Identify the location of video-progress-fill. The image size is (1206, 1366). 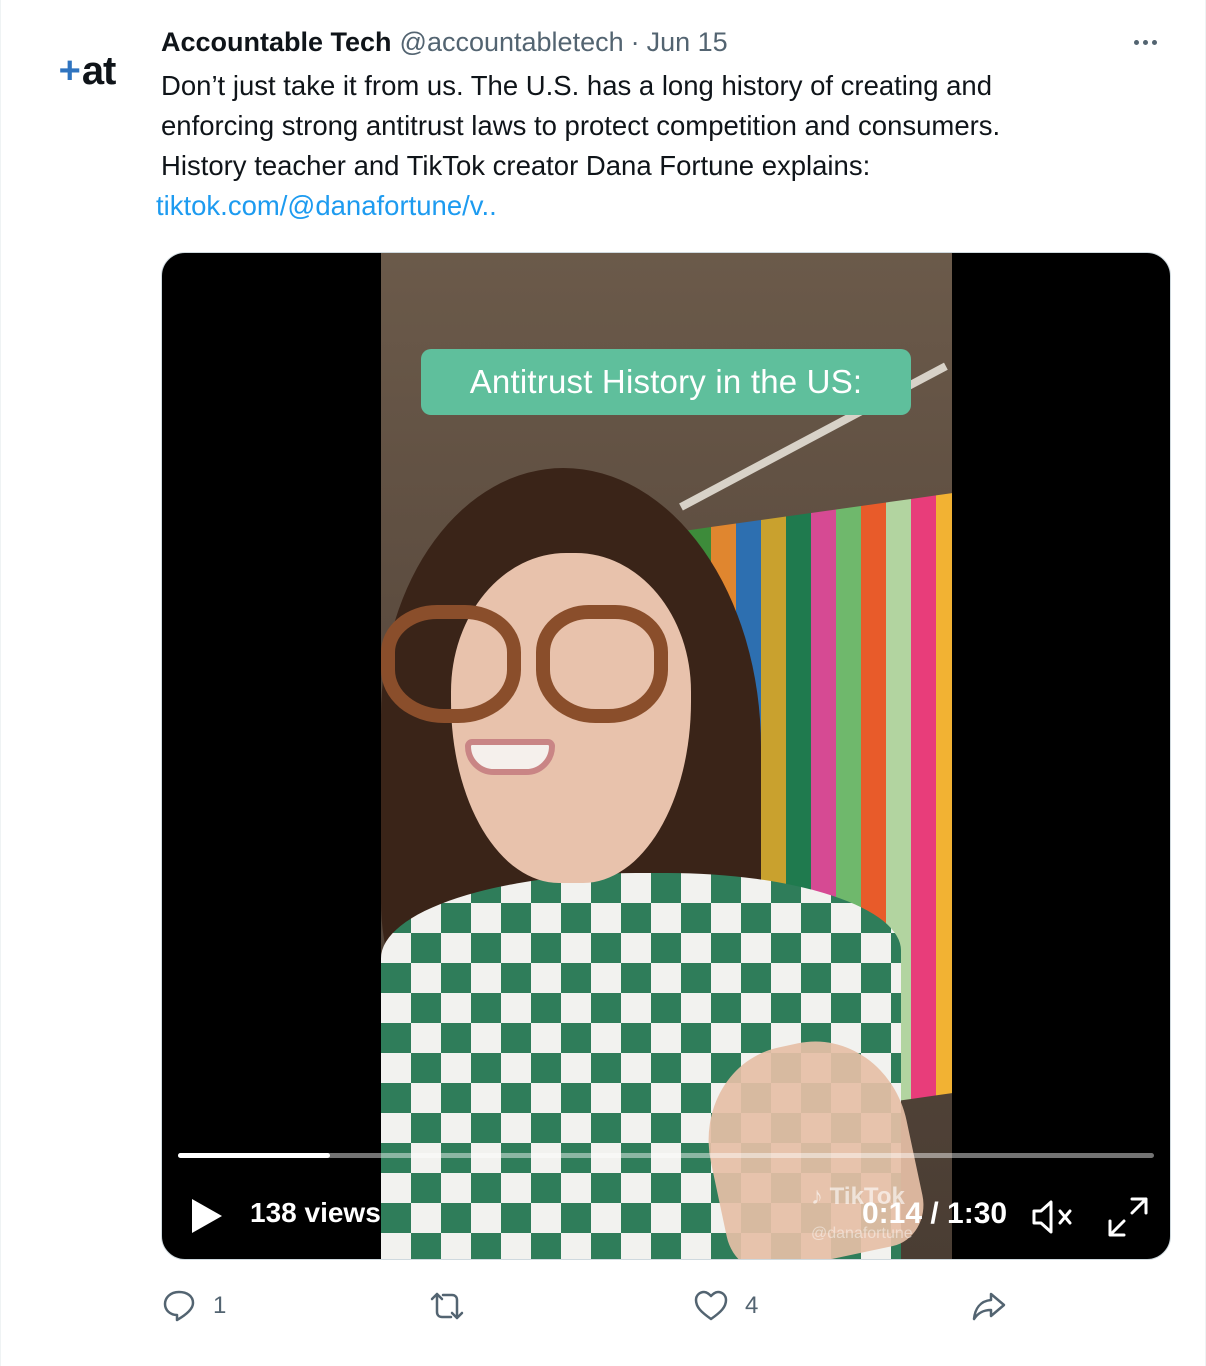
(254, 1155).